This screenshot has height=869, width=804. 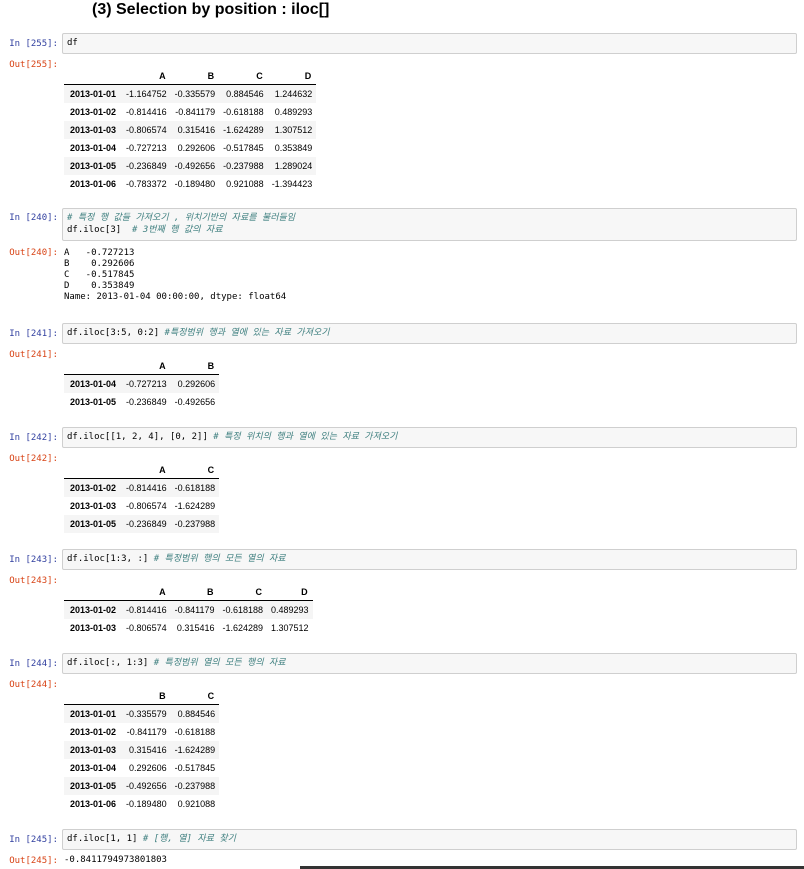 I want to click on table-row: 2013-01-04 -0.727213 0.292606, so click(x=142, y=383).